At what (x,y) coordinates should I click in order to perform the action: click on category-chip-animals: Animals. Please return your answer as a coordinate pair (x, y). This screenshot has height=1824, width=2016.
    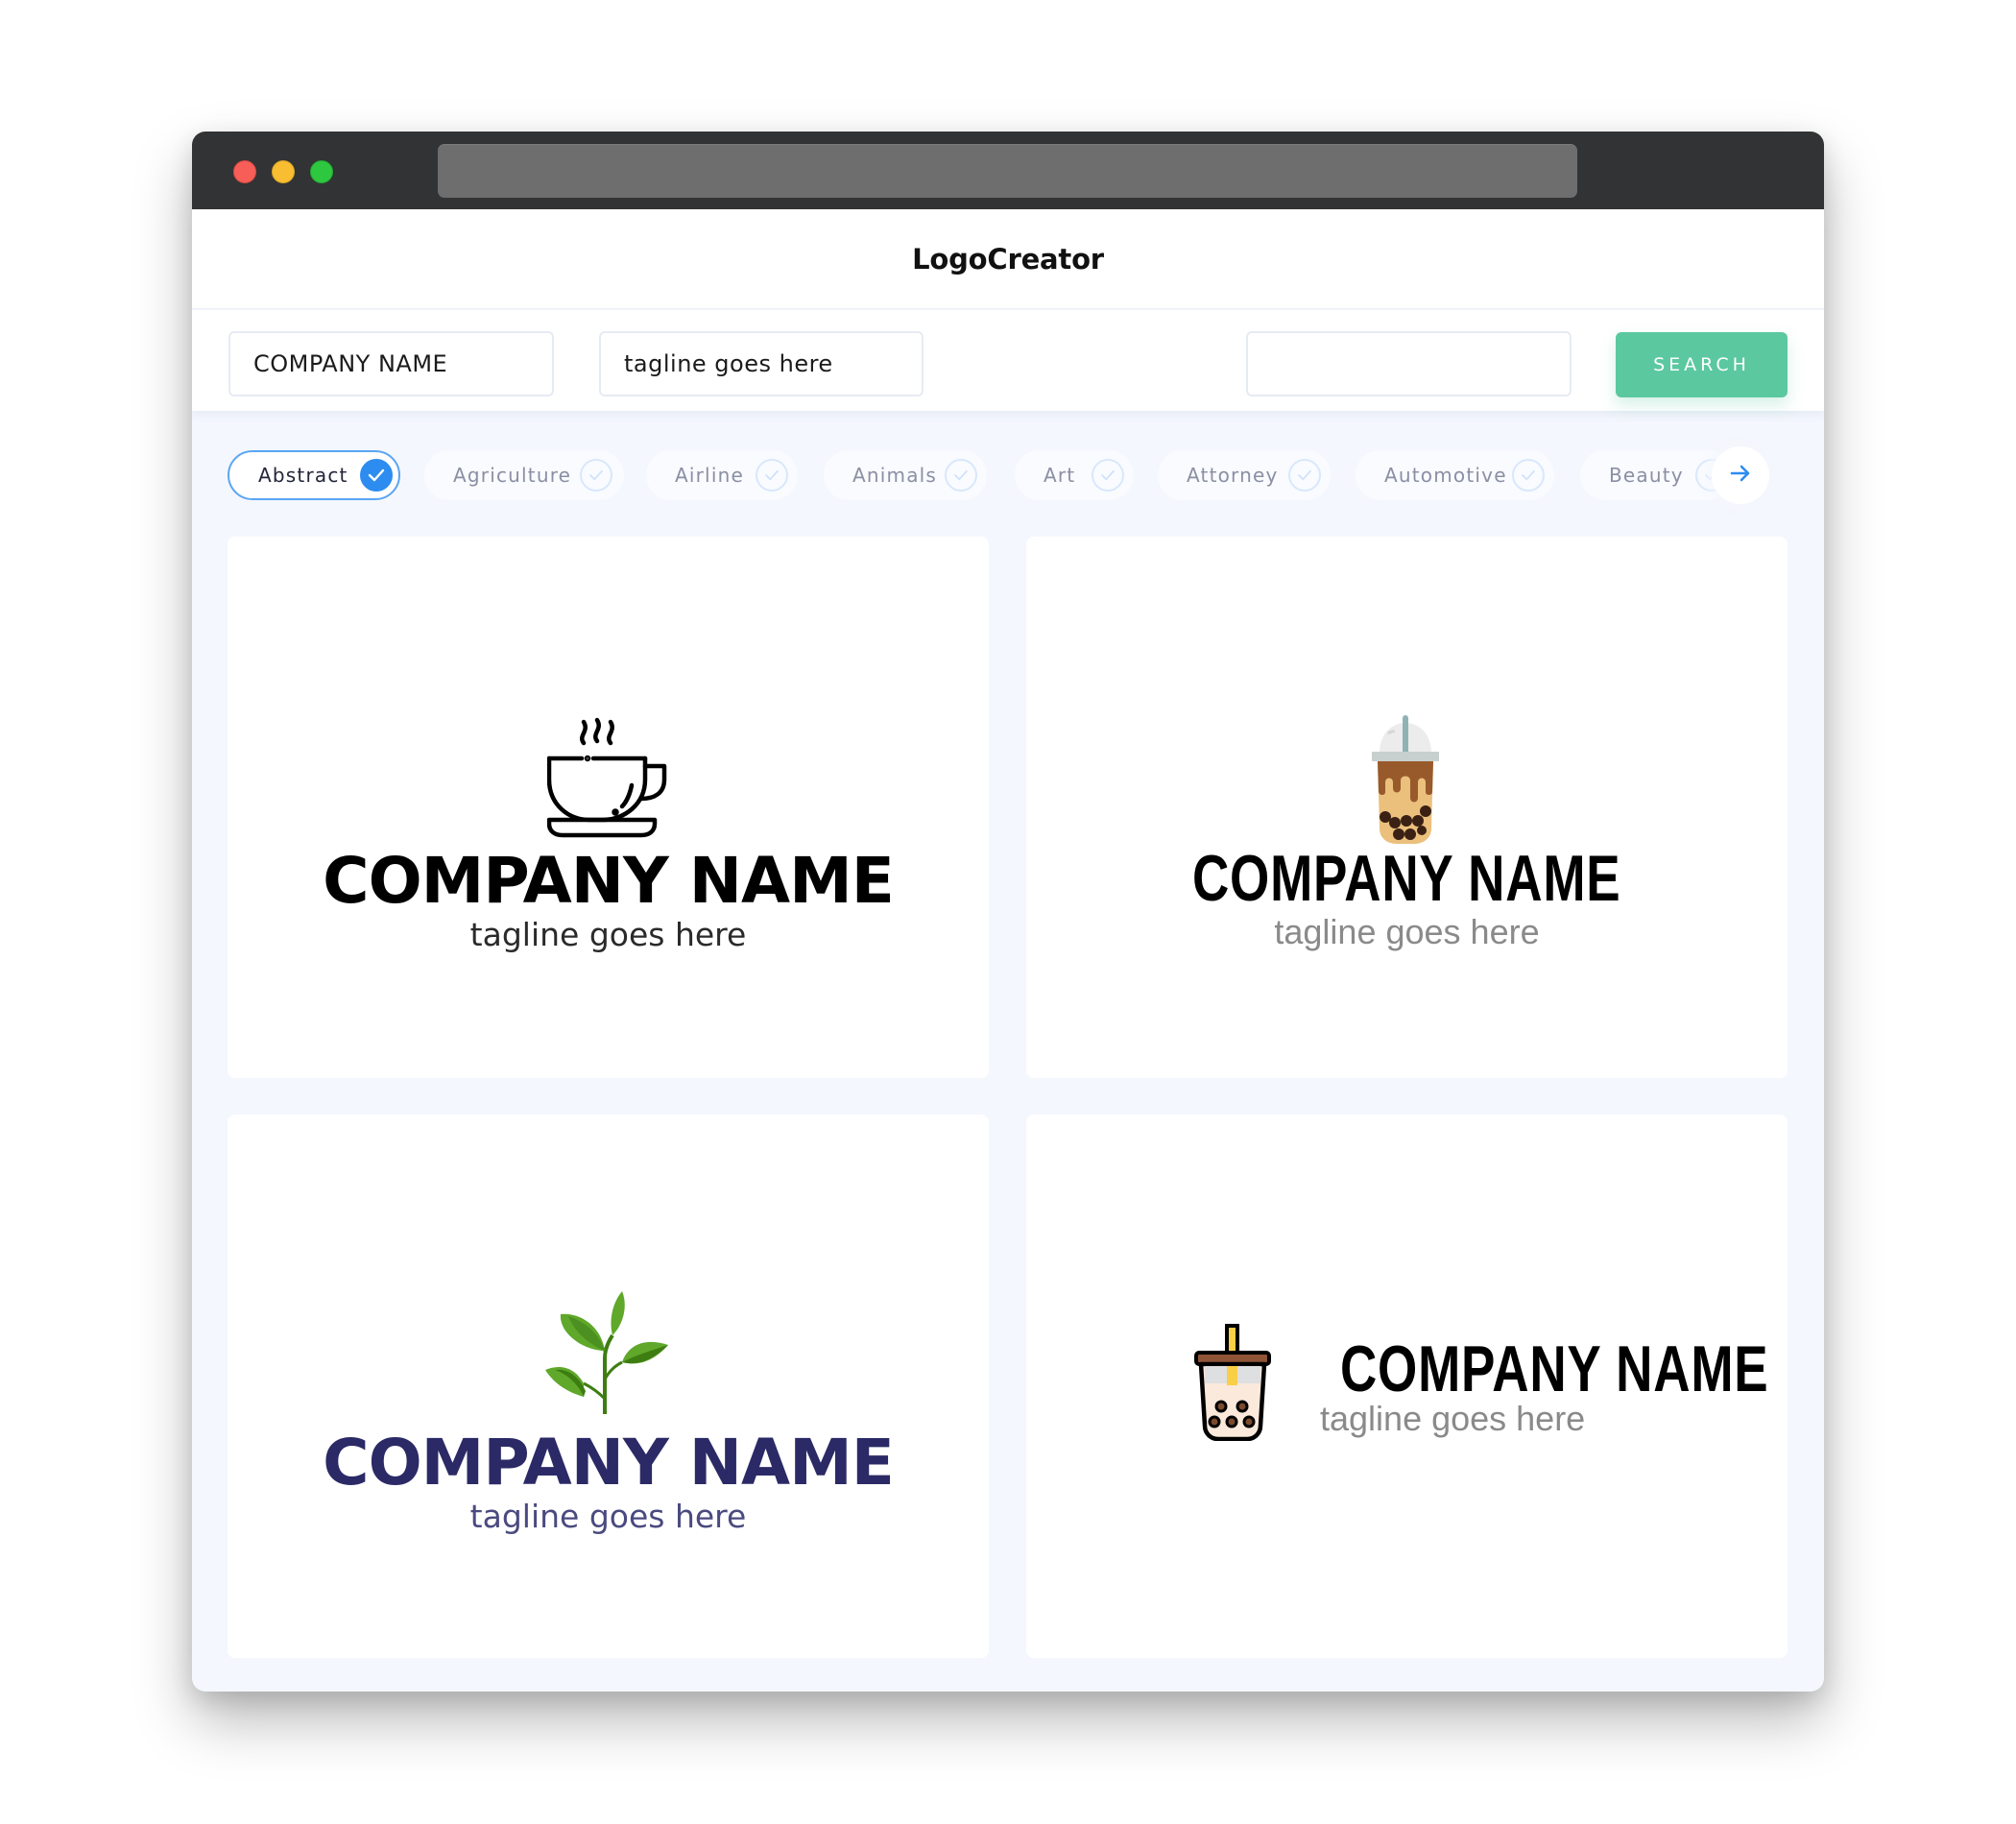
    Looking at the image, I should click on (905, 475).